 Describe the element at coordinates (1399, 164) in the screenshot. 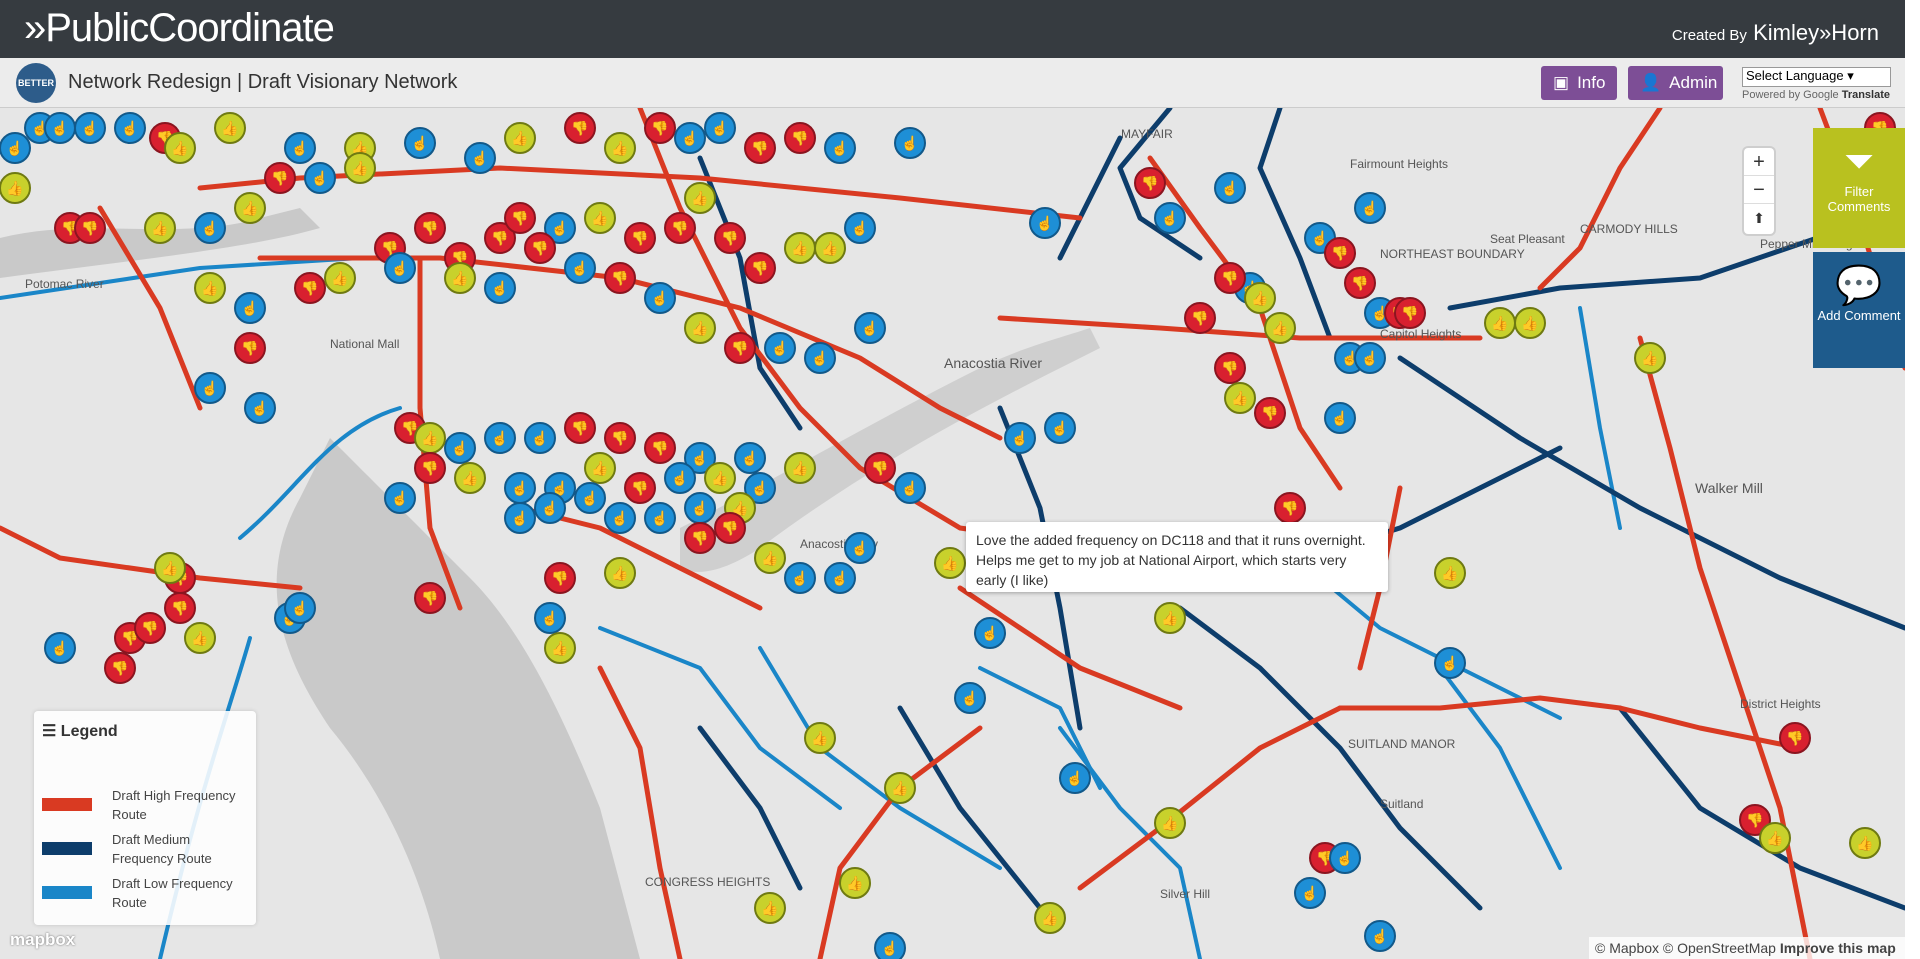

I see `place-fairmount-heights: Fairmount Heights` at that location.